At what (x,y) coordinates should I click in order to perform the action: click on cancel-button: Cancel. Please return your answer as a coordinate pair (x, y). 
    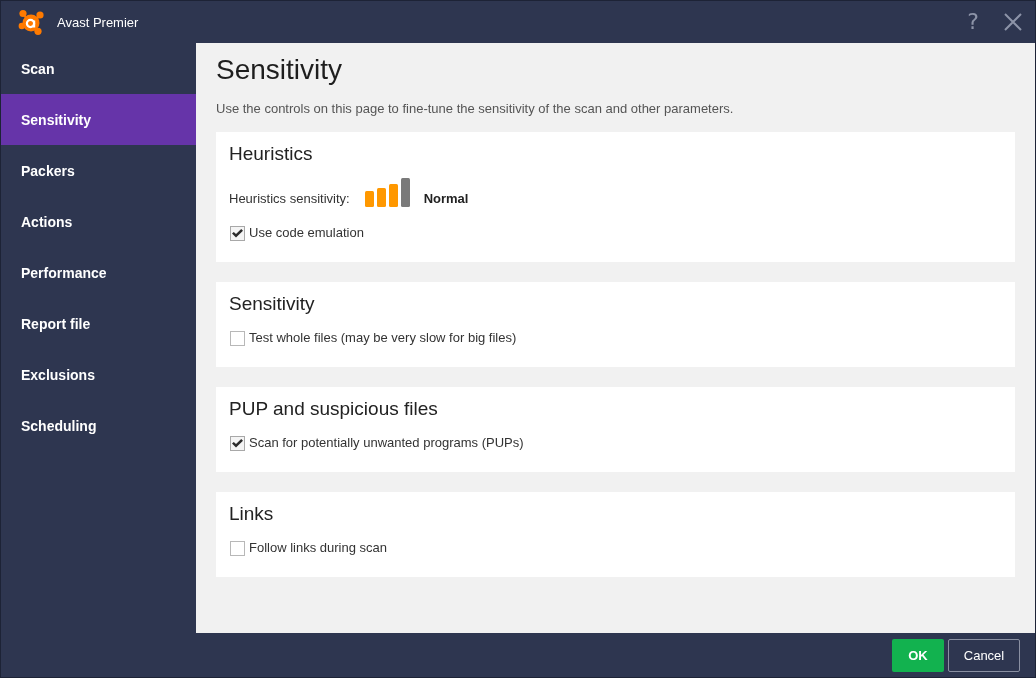
    Looking at the image, I should click on (984, 655).